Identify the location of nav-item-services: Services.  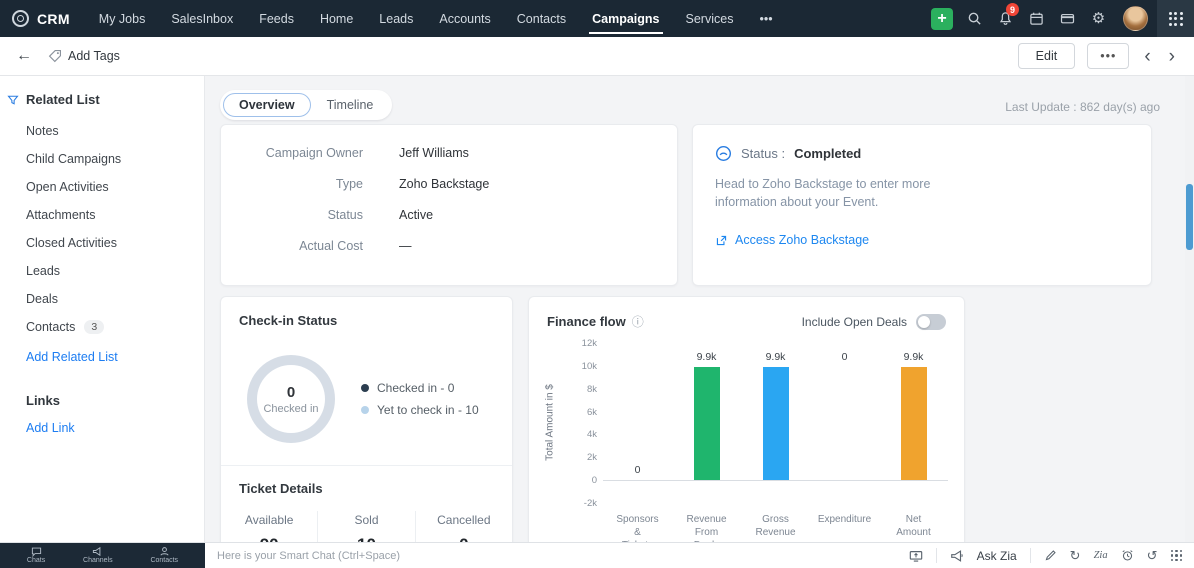
(710, 18).